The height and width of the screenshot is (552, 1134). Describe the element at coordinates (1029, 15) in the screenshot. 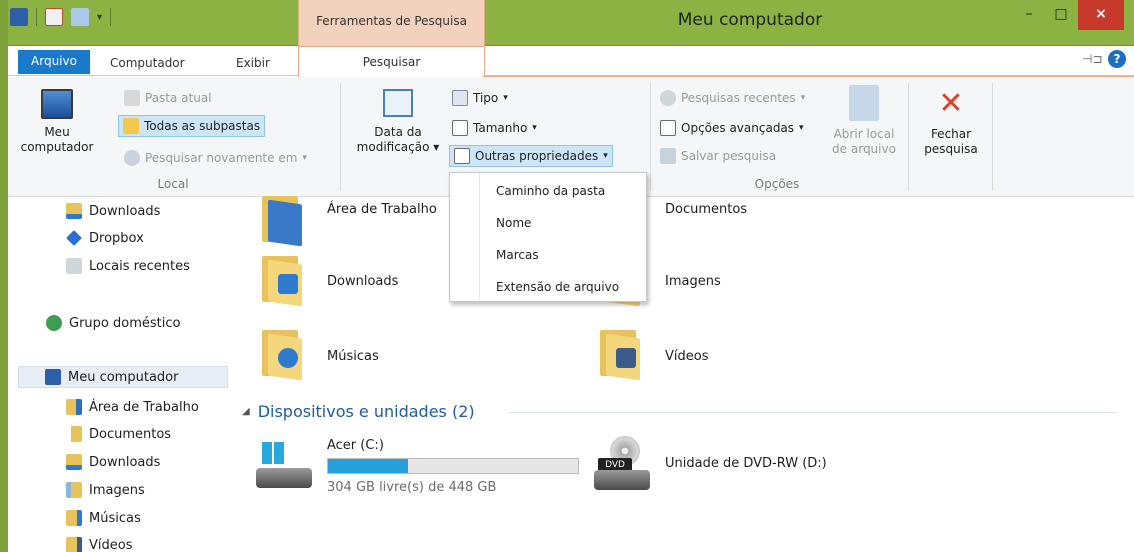

I see `minimize-button: –` at that location.